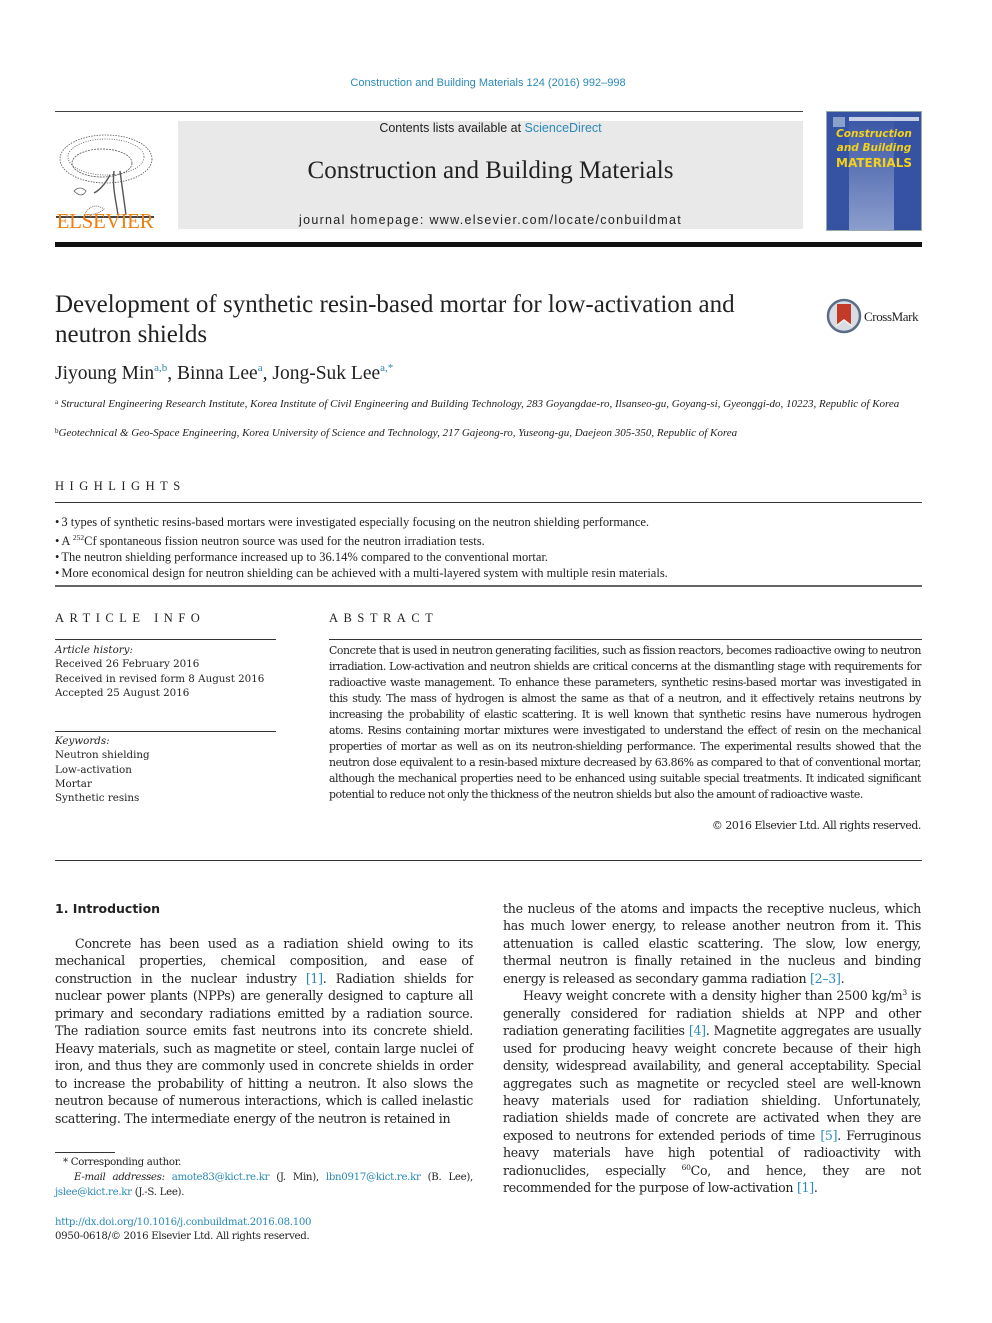  I want to click on author-affil-link: a, so click(260, 368).